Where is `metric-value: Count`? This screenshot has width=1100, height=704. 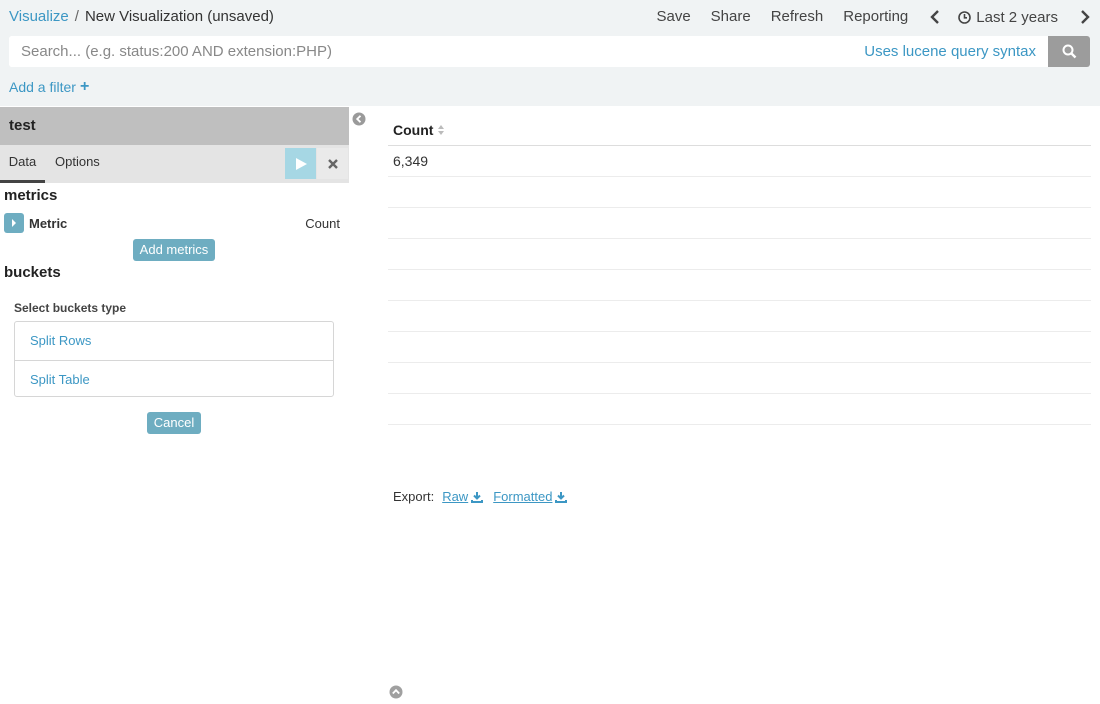
metric-value: Count is located at coordinates (322, 223).